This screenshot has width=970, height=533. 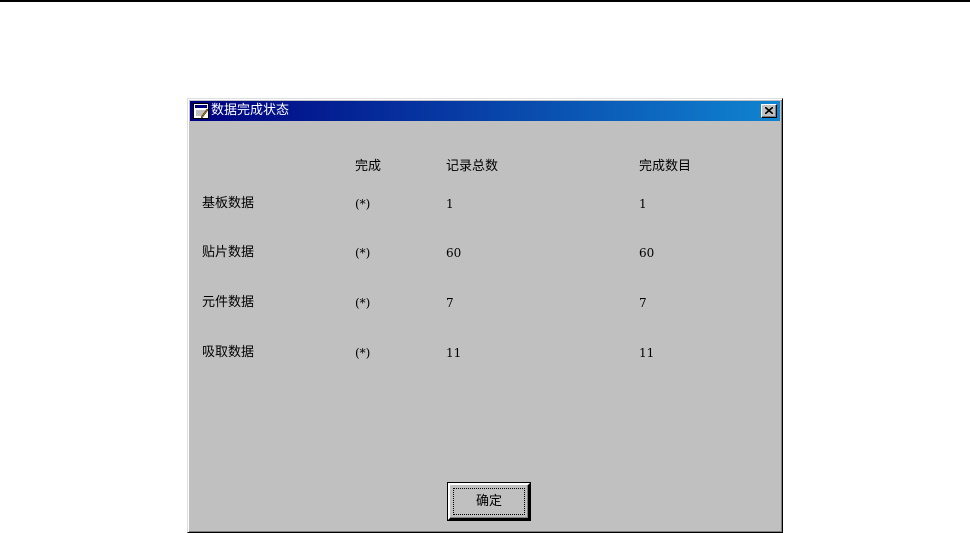 What do you see at coordinates (228, 252) in the screenshot?
I see `row-label-placement: 贴片数据` at bounding box center [228, 252].